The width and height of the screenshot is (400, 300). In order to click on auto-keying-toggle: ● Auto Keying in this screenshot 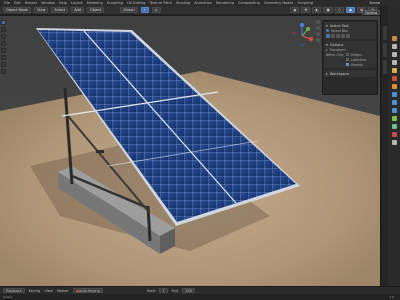, I will do `click(87, 290)`.